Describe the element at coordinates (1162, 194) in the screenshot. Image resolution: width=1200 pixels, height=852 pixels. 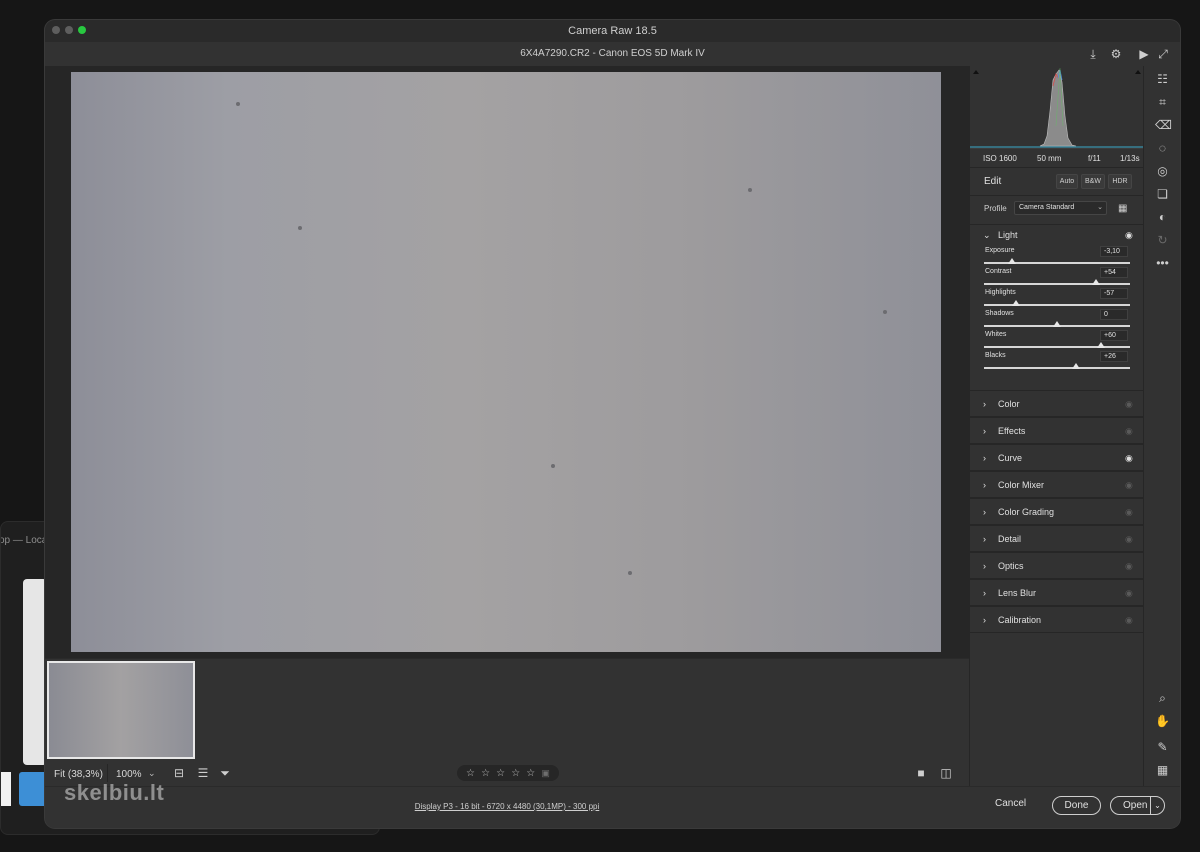
I see `snapshots-icon: ❏` at that location.